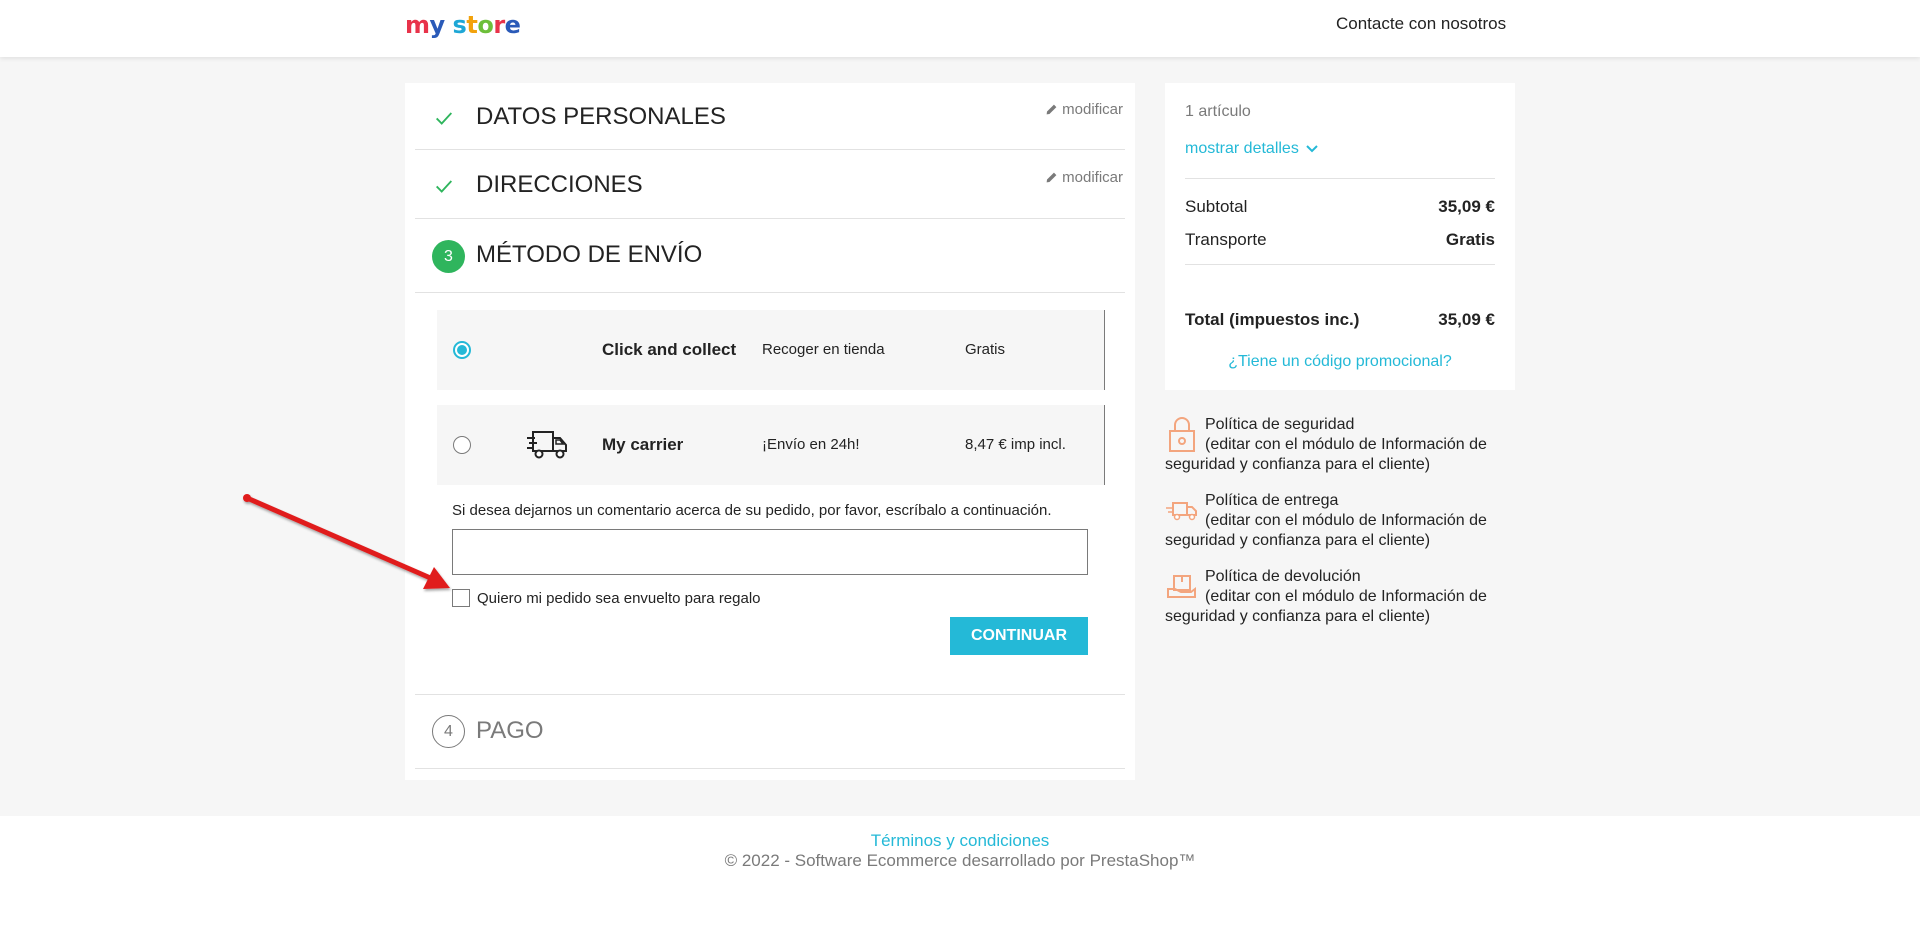 The image size is (1920, 937). What do you see at coordinates (1216, 206) in the screenshot?
I see `subtotal-label: Subtotal` at bounding box center [1216, 206].